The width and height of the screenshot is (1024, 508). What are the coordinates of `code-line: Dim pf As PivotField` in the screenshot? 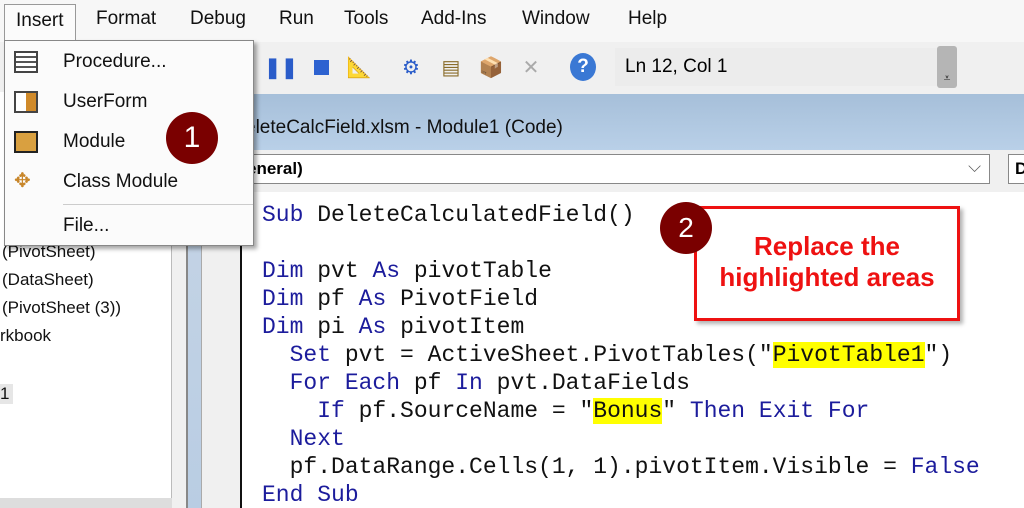 It's located at (400, 299).